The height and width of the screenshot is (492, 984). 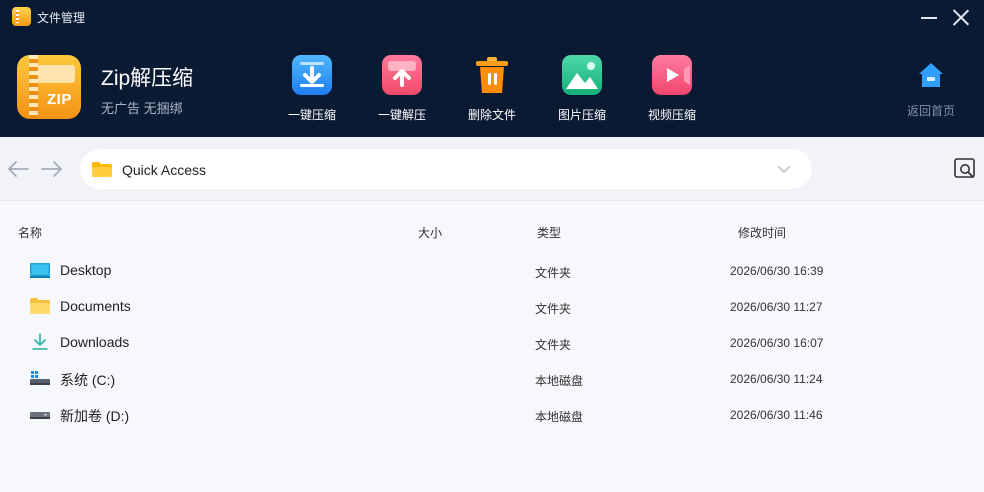 What do you see at coordinates (492, 414) in the screenshot?
I see `file-row-drive-d: 新加卷 (D:) 本地磁盘 2026/06/30 11:46` at bounding box center [492, 414].